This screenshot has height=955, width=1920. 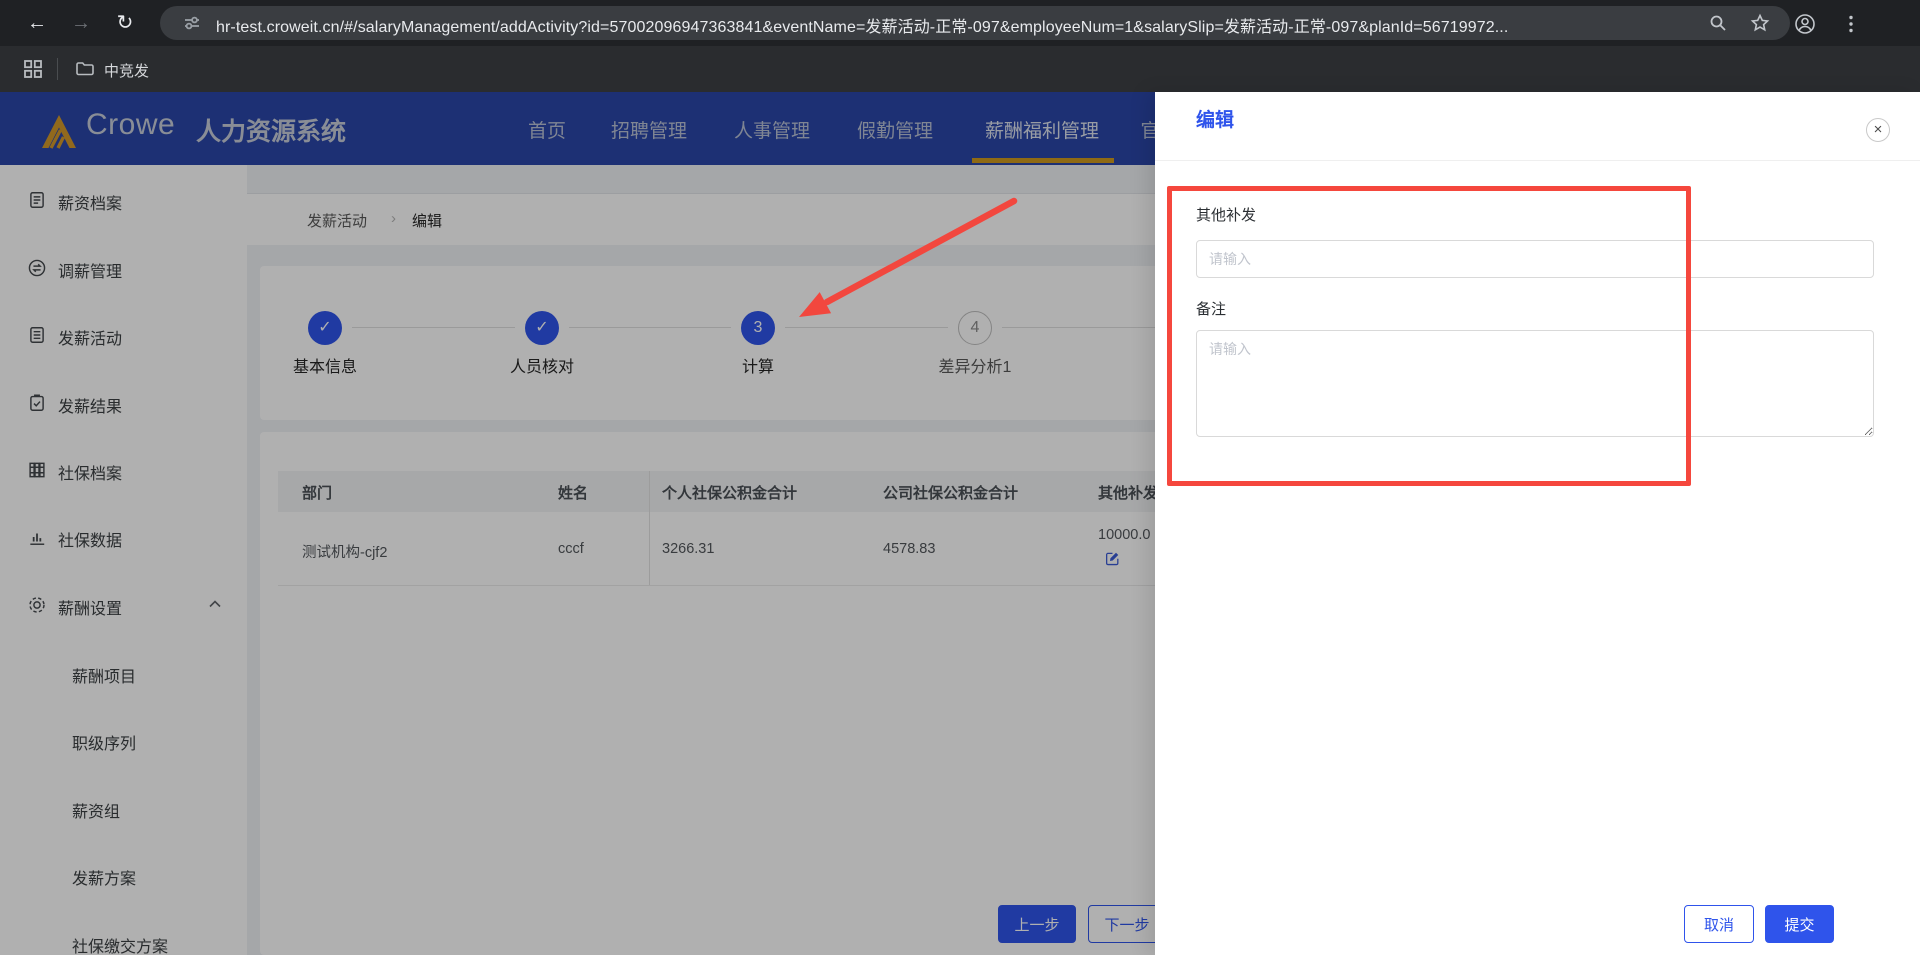 What do you see at coordinates (1535, 383) in the screenshot?
I see `remark-textarea` at bounding box center [1535, 383].